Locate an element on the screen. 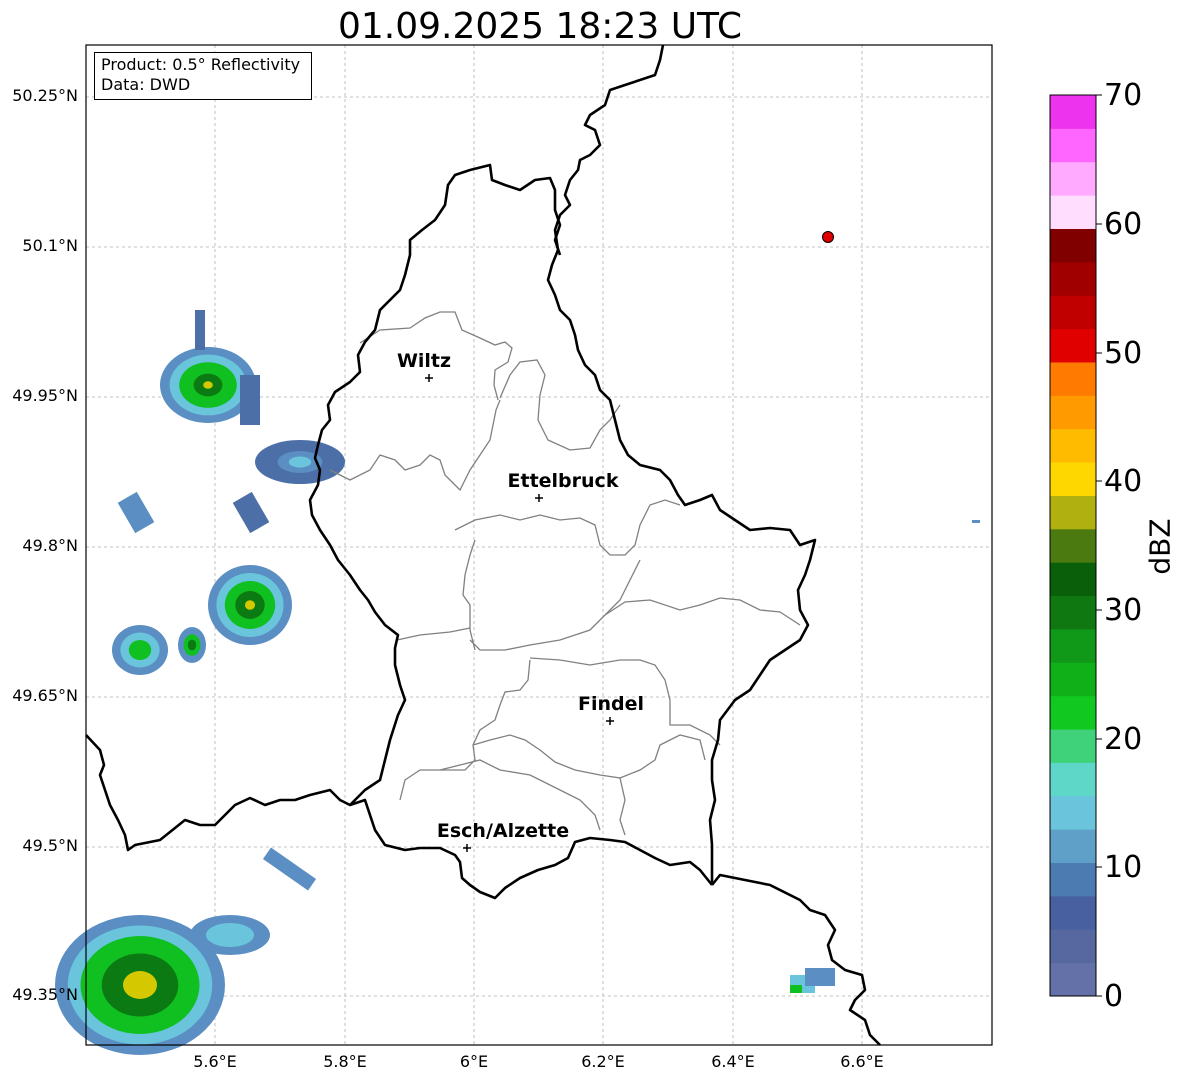  colorbar-tick-label: 60 is located at coordinates (1123, 224).